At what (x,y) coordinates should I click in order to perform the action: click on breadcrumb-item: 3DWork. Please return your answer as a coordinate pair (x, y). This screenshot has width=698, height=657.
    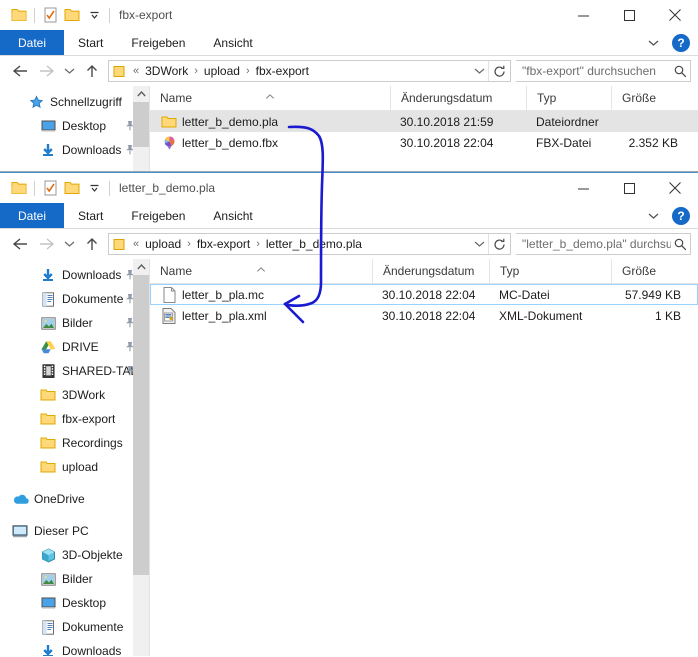
    Looking at the image, I should click on (166, 71).